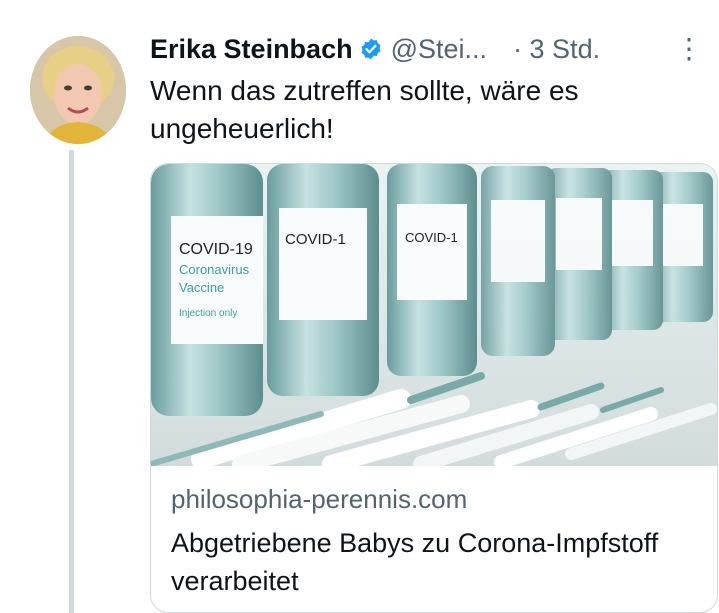 The width and height of the screenshot is (719, 613). What do you see at coordinates (689, 48) in the screenshot?
I see `more-options-icon: ⋮` at bounding box center [689, 48].